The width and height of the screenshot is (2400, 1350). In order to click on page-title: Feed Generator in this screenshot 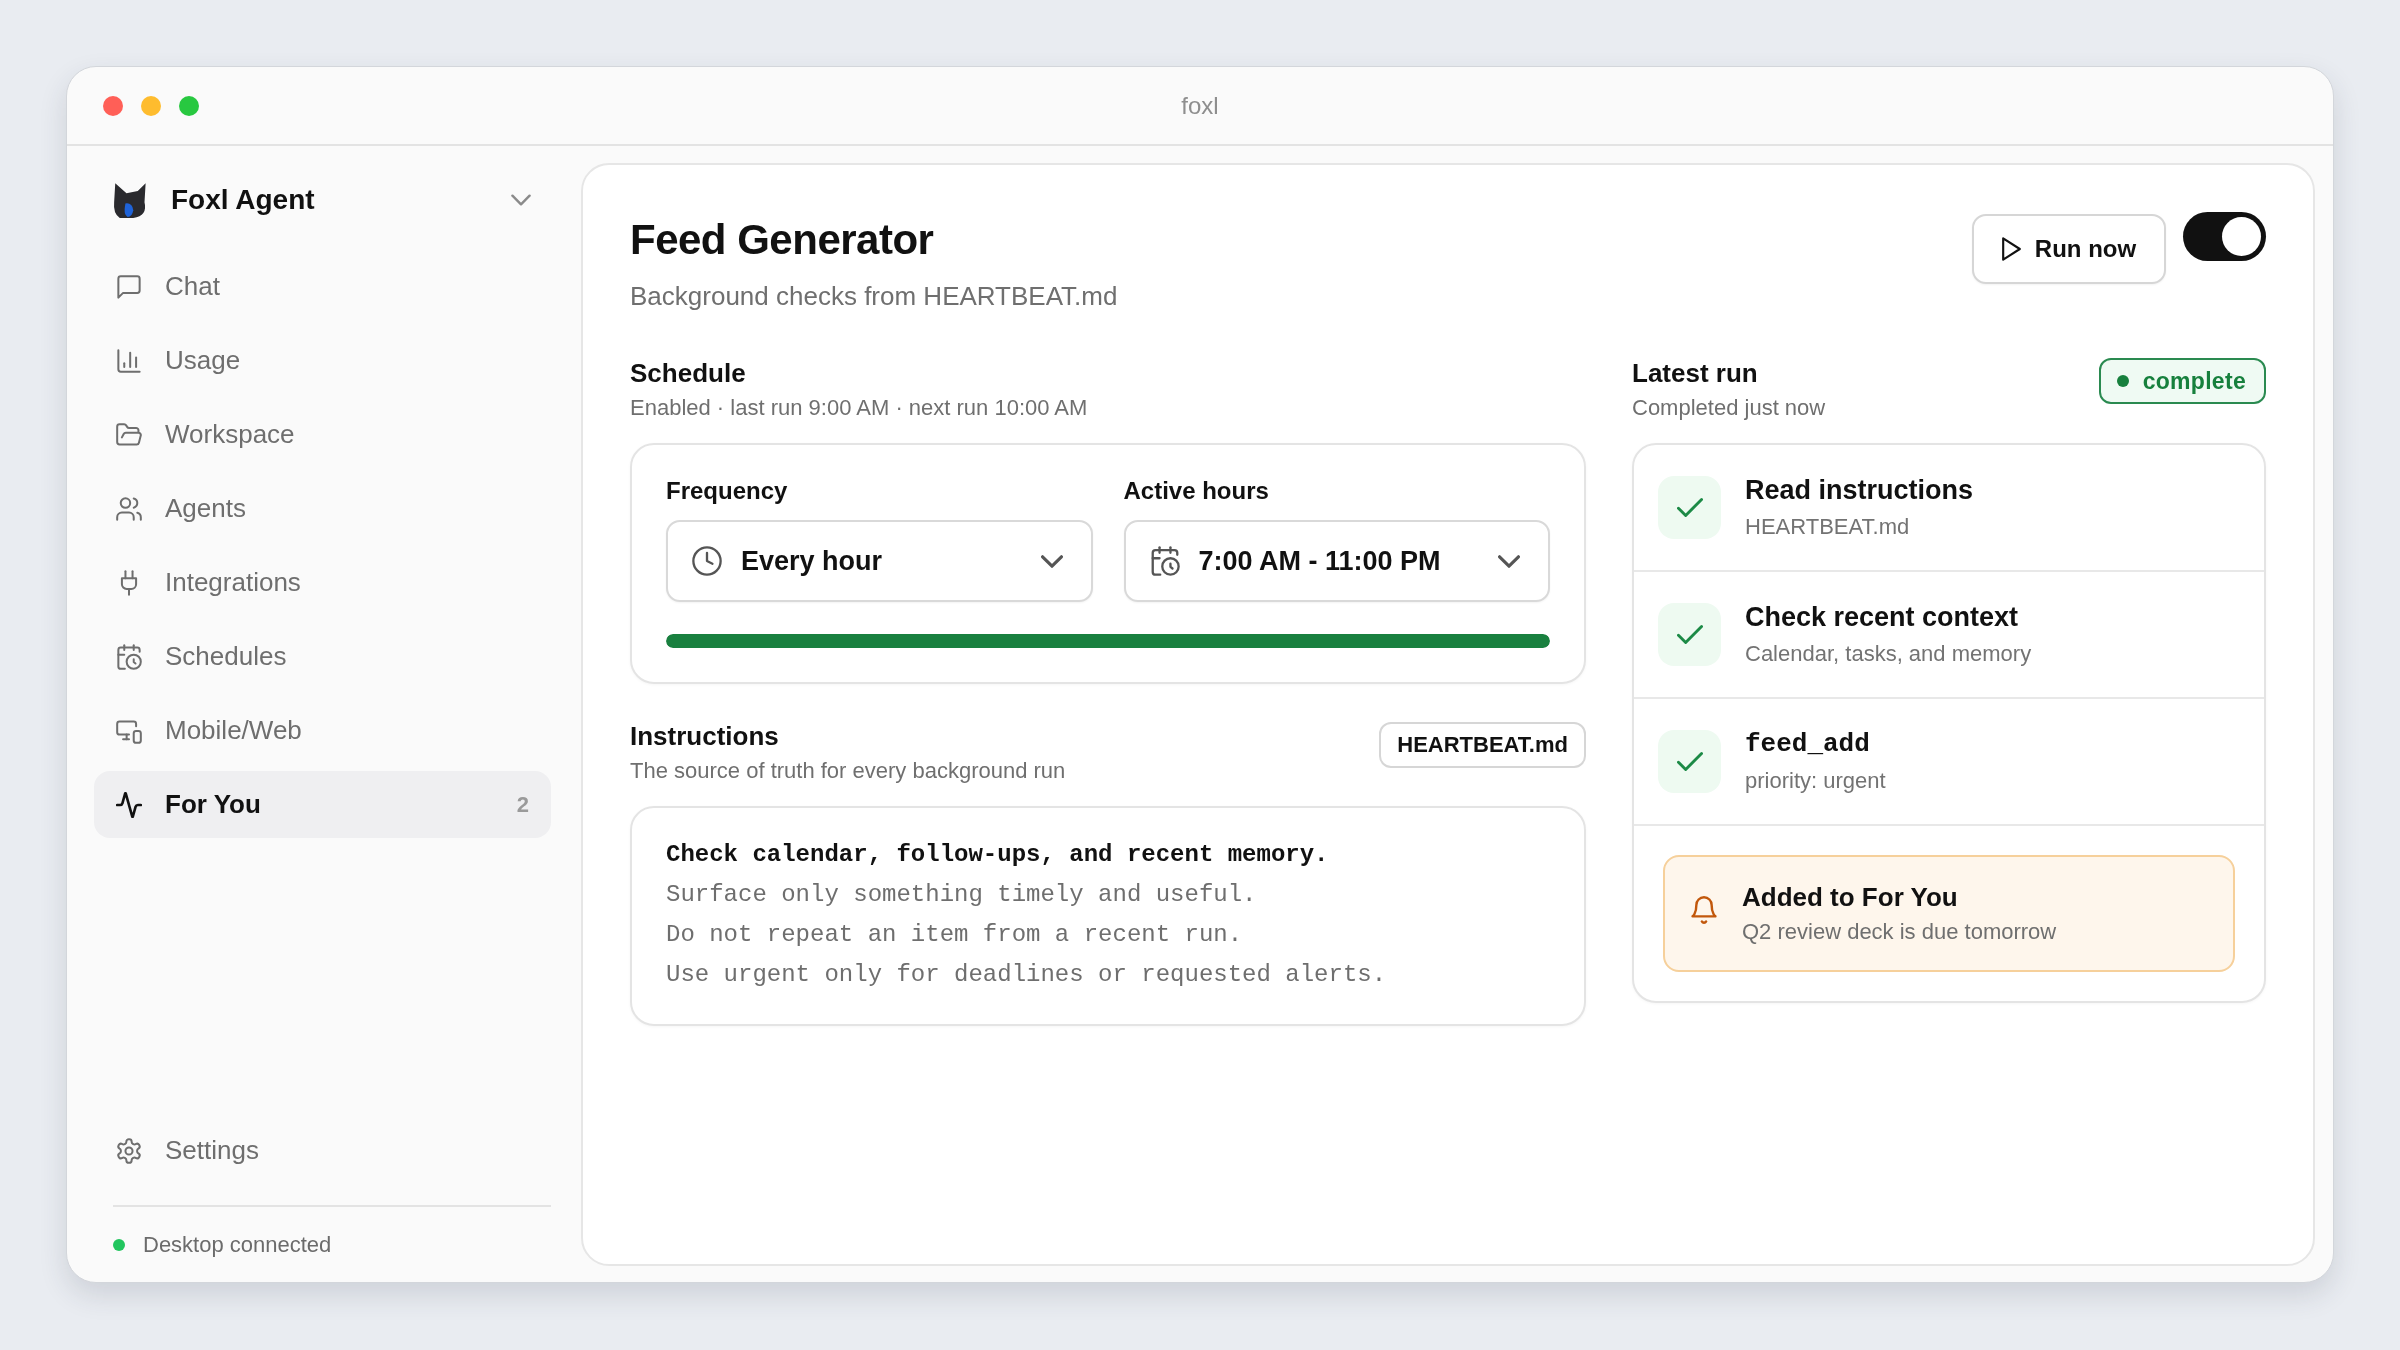, I will do `click(782, 240)`.